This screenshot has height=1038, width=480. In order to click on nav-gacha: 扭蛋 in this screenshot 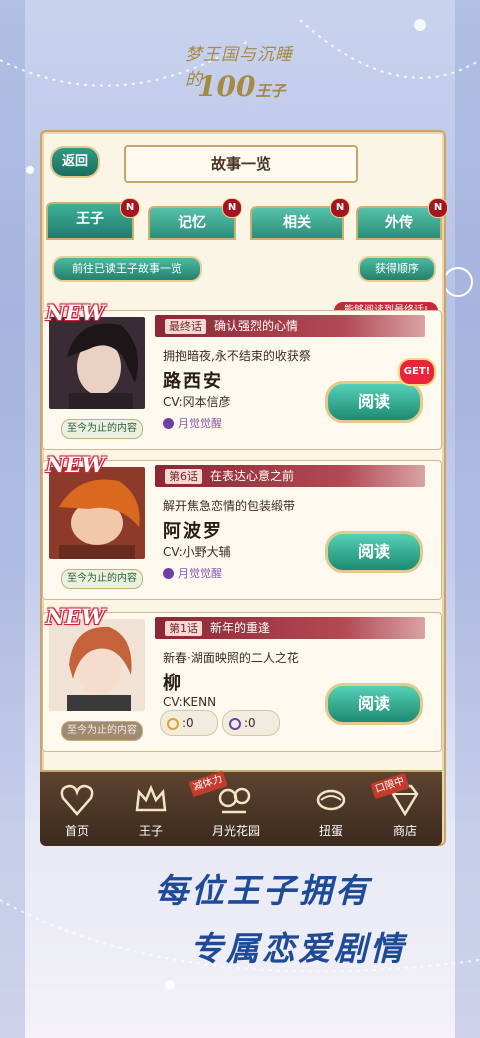, I will do `click(331, 810)`.